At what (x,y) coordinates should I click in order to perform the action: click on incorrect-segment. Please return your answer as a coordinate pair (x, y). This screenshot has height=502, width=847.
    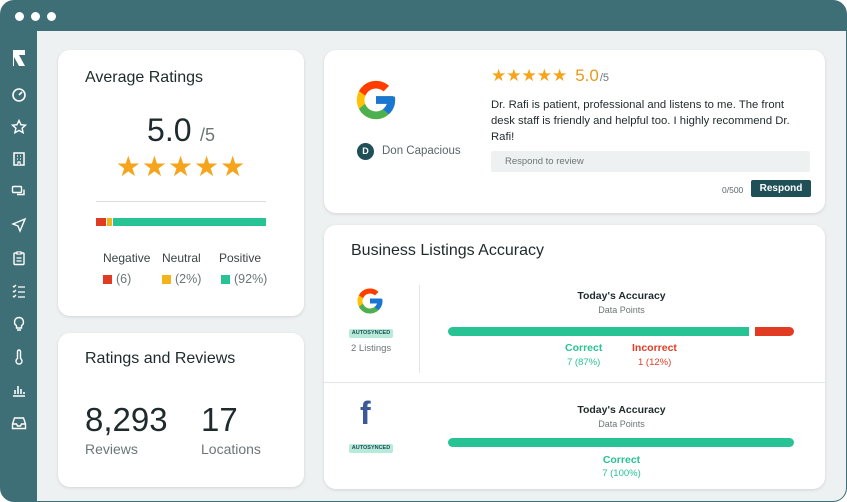
    Looking at the image, I should click on (774, 331).